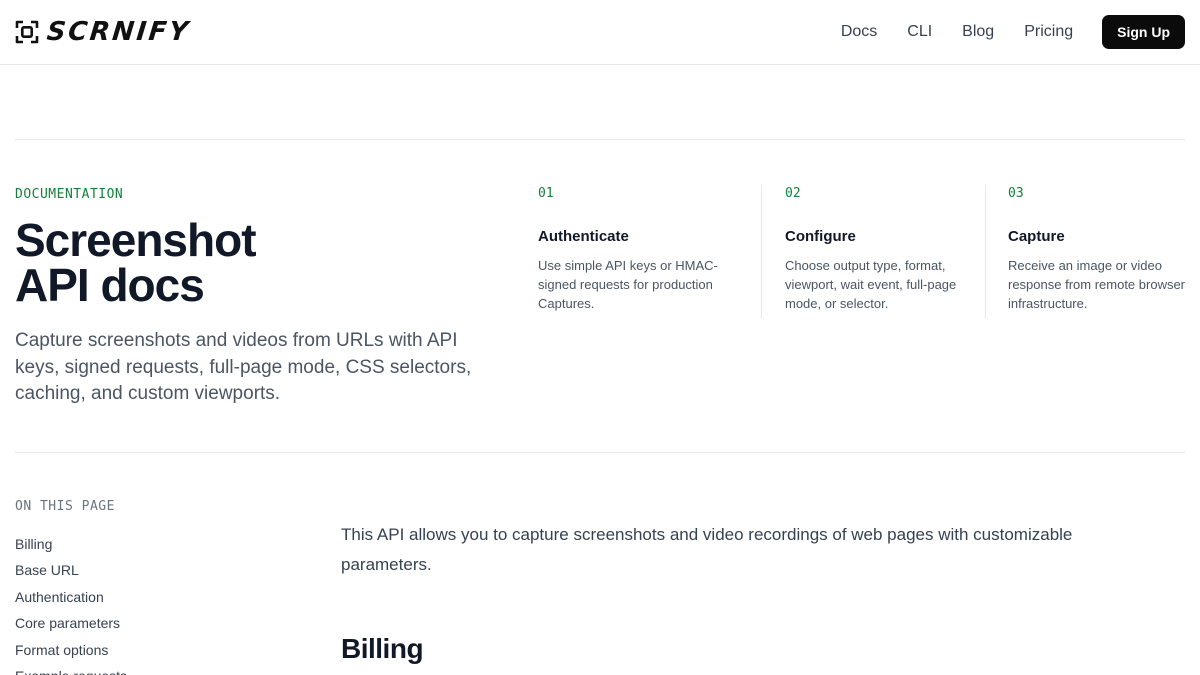 Image resolution: width=1200 pixels, height=675 pixels. I want to click on section-heading-billing: Billing, so click(382, 648).